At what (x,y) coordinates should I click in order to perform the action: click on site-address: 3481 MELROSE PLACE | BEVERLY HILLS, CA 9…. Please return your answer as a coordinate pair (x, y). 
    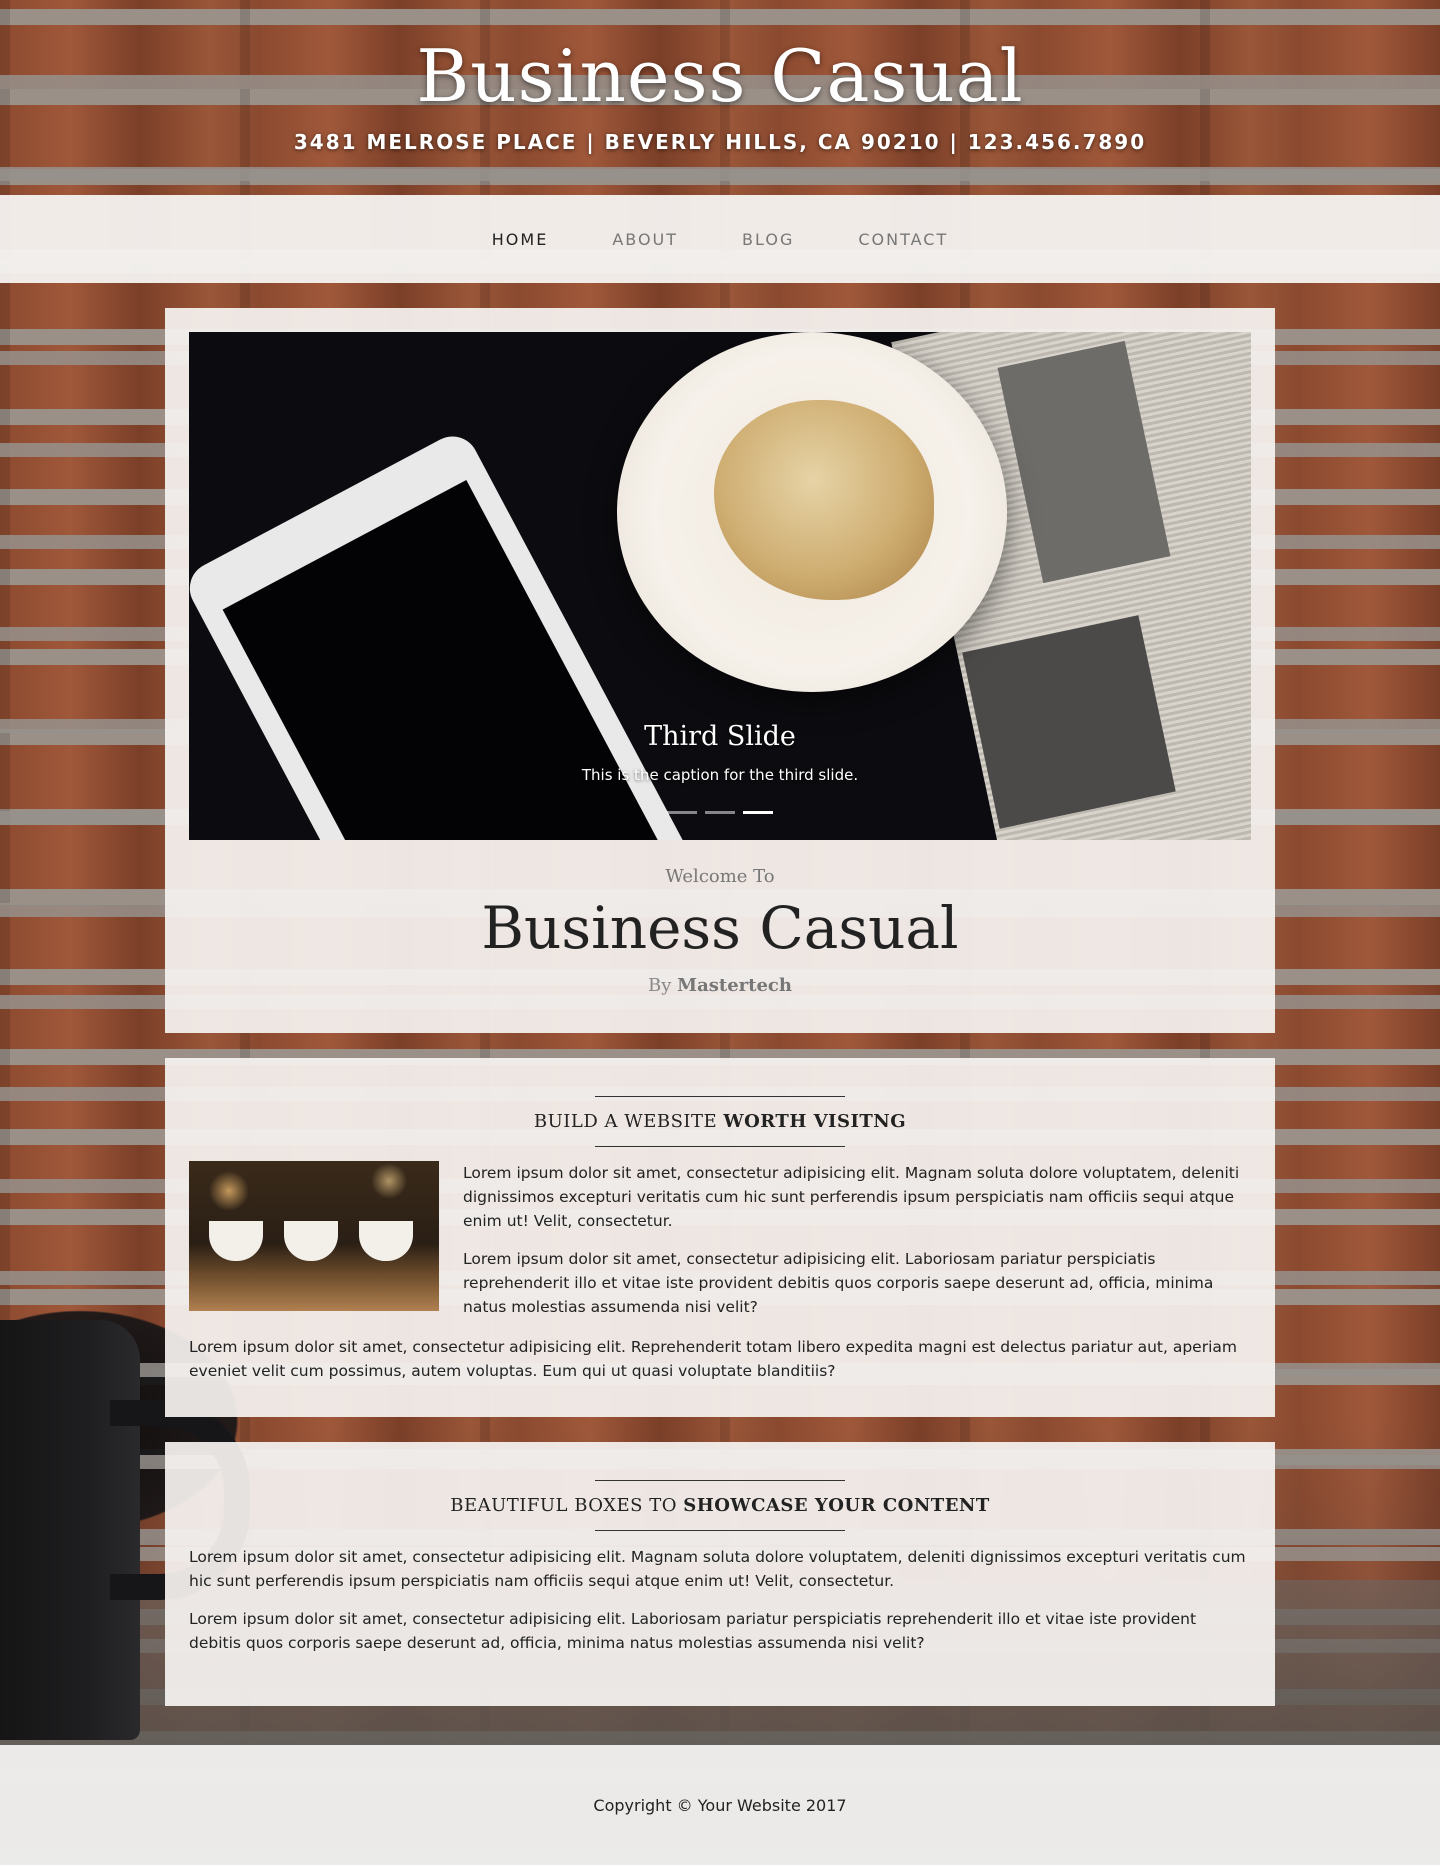
    Looking at the image, I should click on (720, 142).